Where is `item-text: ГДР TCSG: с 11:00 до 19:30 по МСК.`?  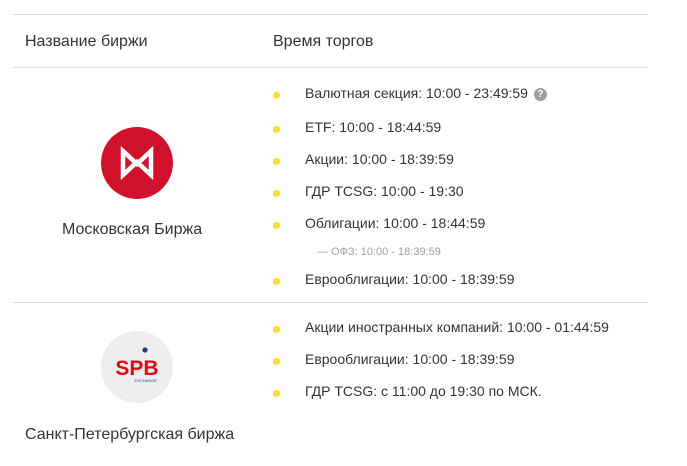 item-text: ГДР TCSG: с 11:00 до 19:30 по МСК. is located at coordinates (423, 391).